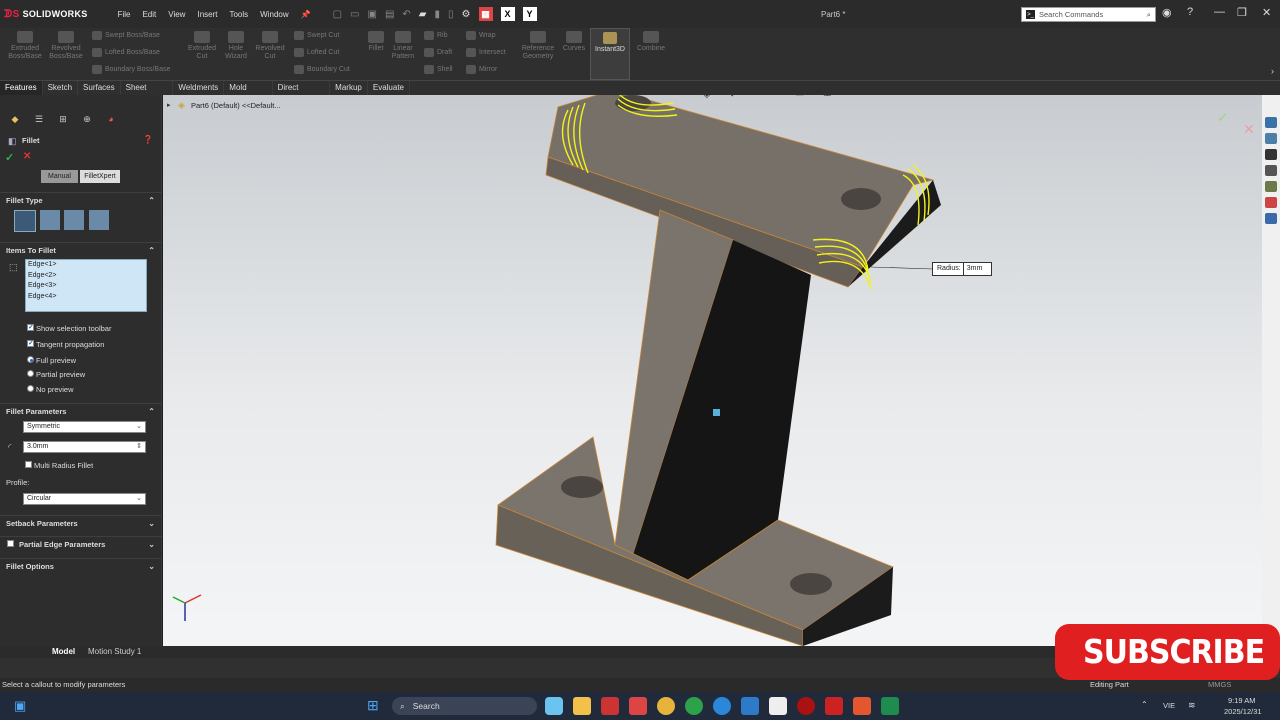  What do you see at coordinates (302, 93) in the screenshot?
I see `tab-direct-editing: Direct Editing` at bounding box center [302, 93].